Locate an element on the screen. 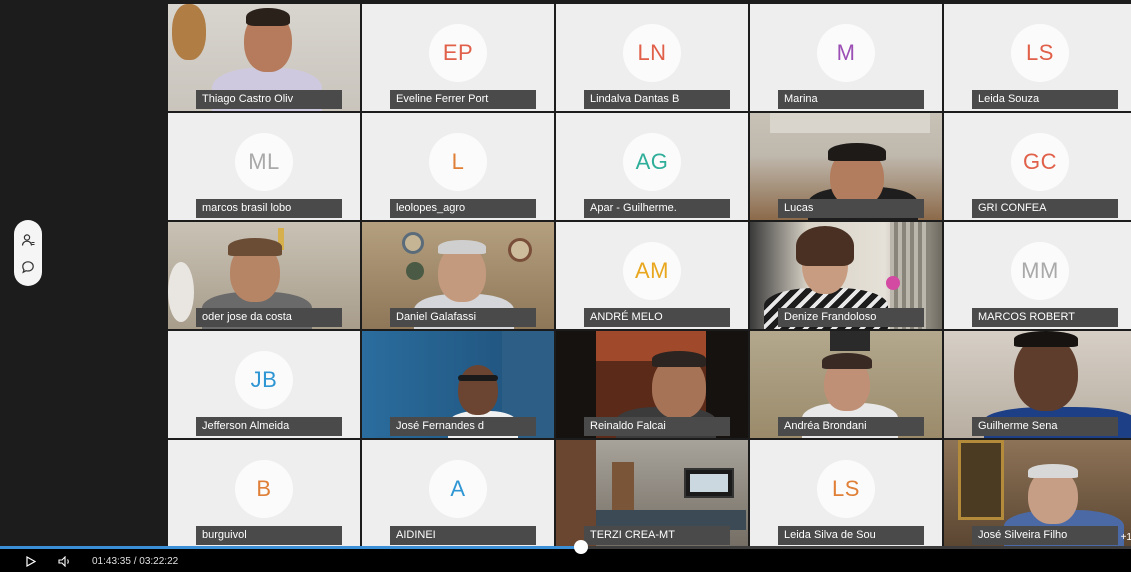 The height and width of the screenshot is (572, 1131). participant-avatar: JB is located at coordinates (264, 380).